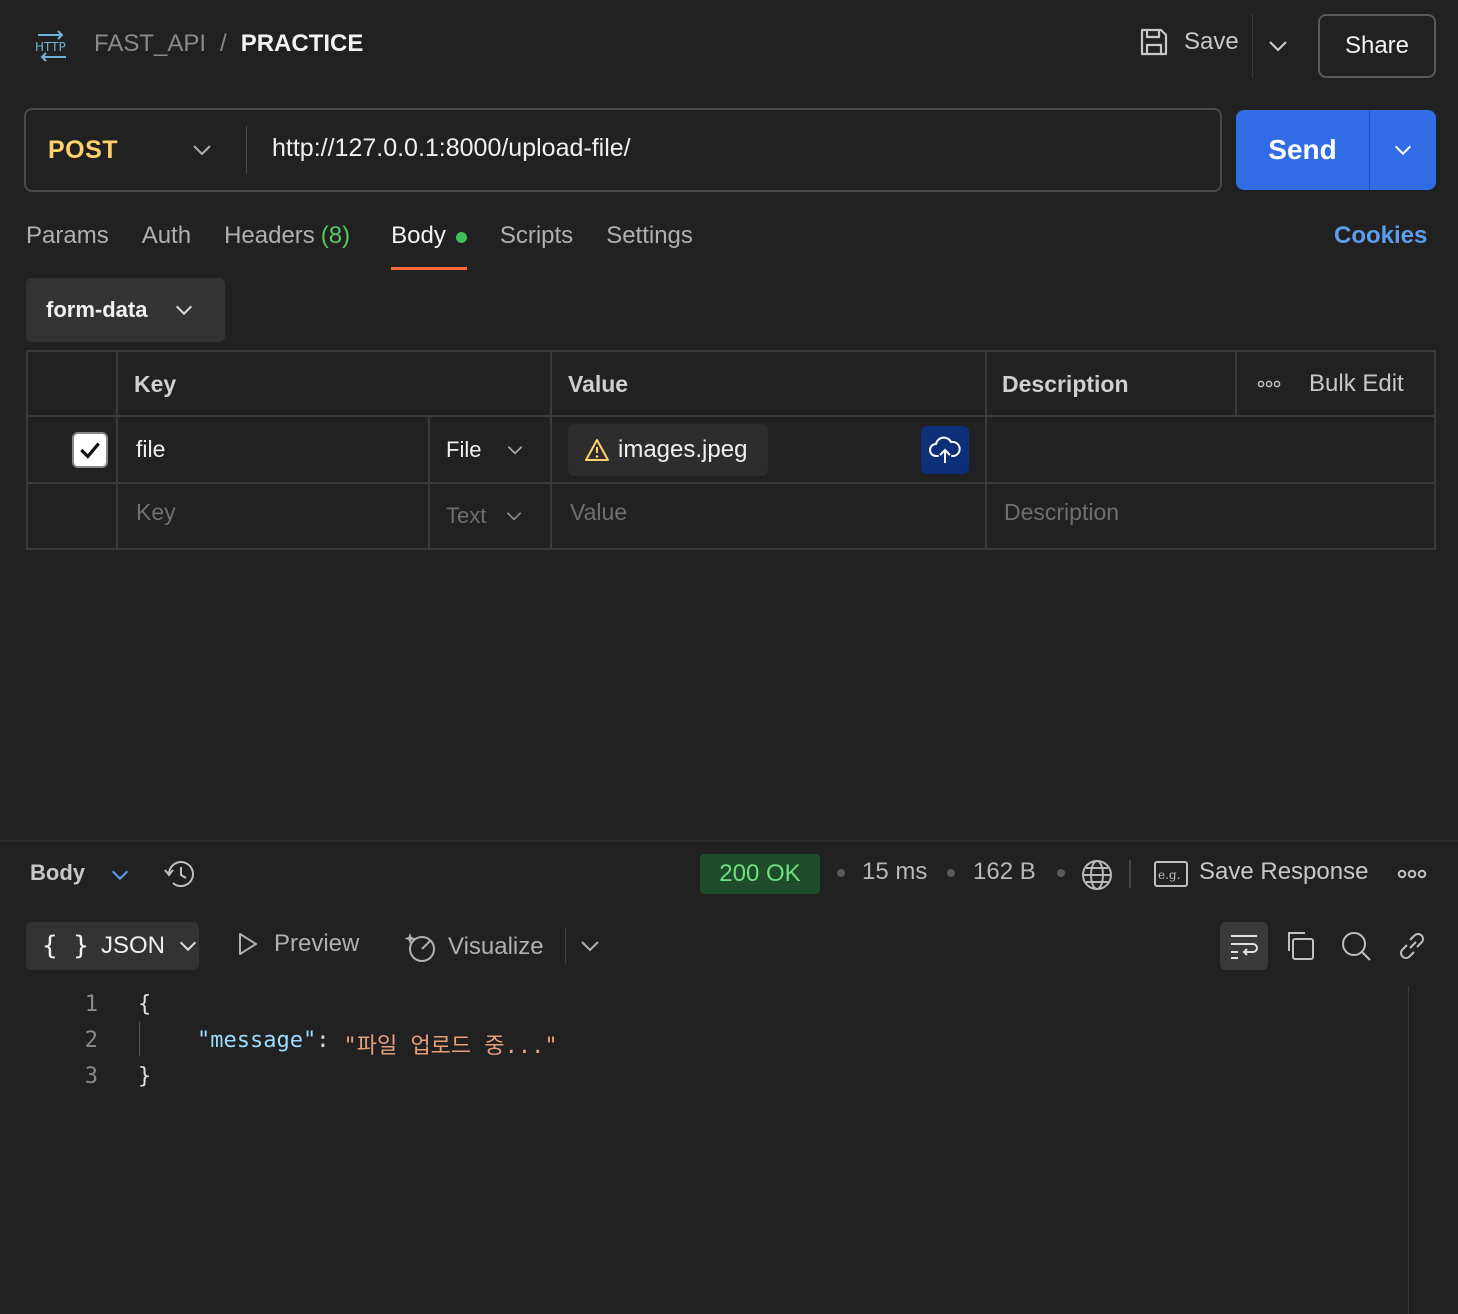 This screenshot has height=1314, width=1458. I want to click on body-modified-dot, so click(461, 237).